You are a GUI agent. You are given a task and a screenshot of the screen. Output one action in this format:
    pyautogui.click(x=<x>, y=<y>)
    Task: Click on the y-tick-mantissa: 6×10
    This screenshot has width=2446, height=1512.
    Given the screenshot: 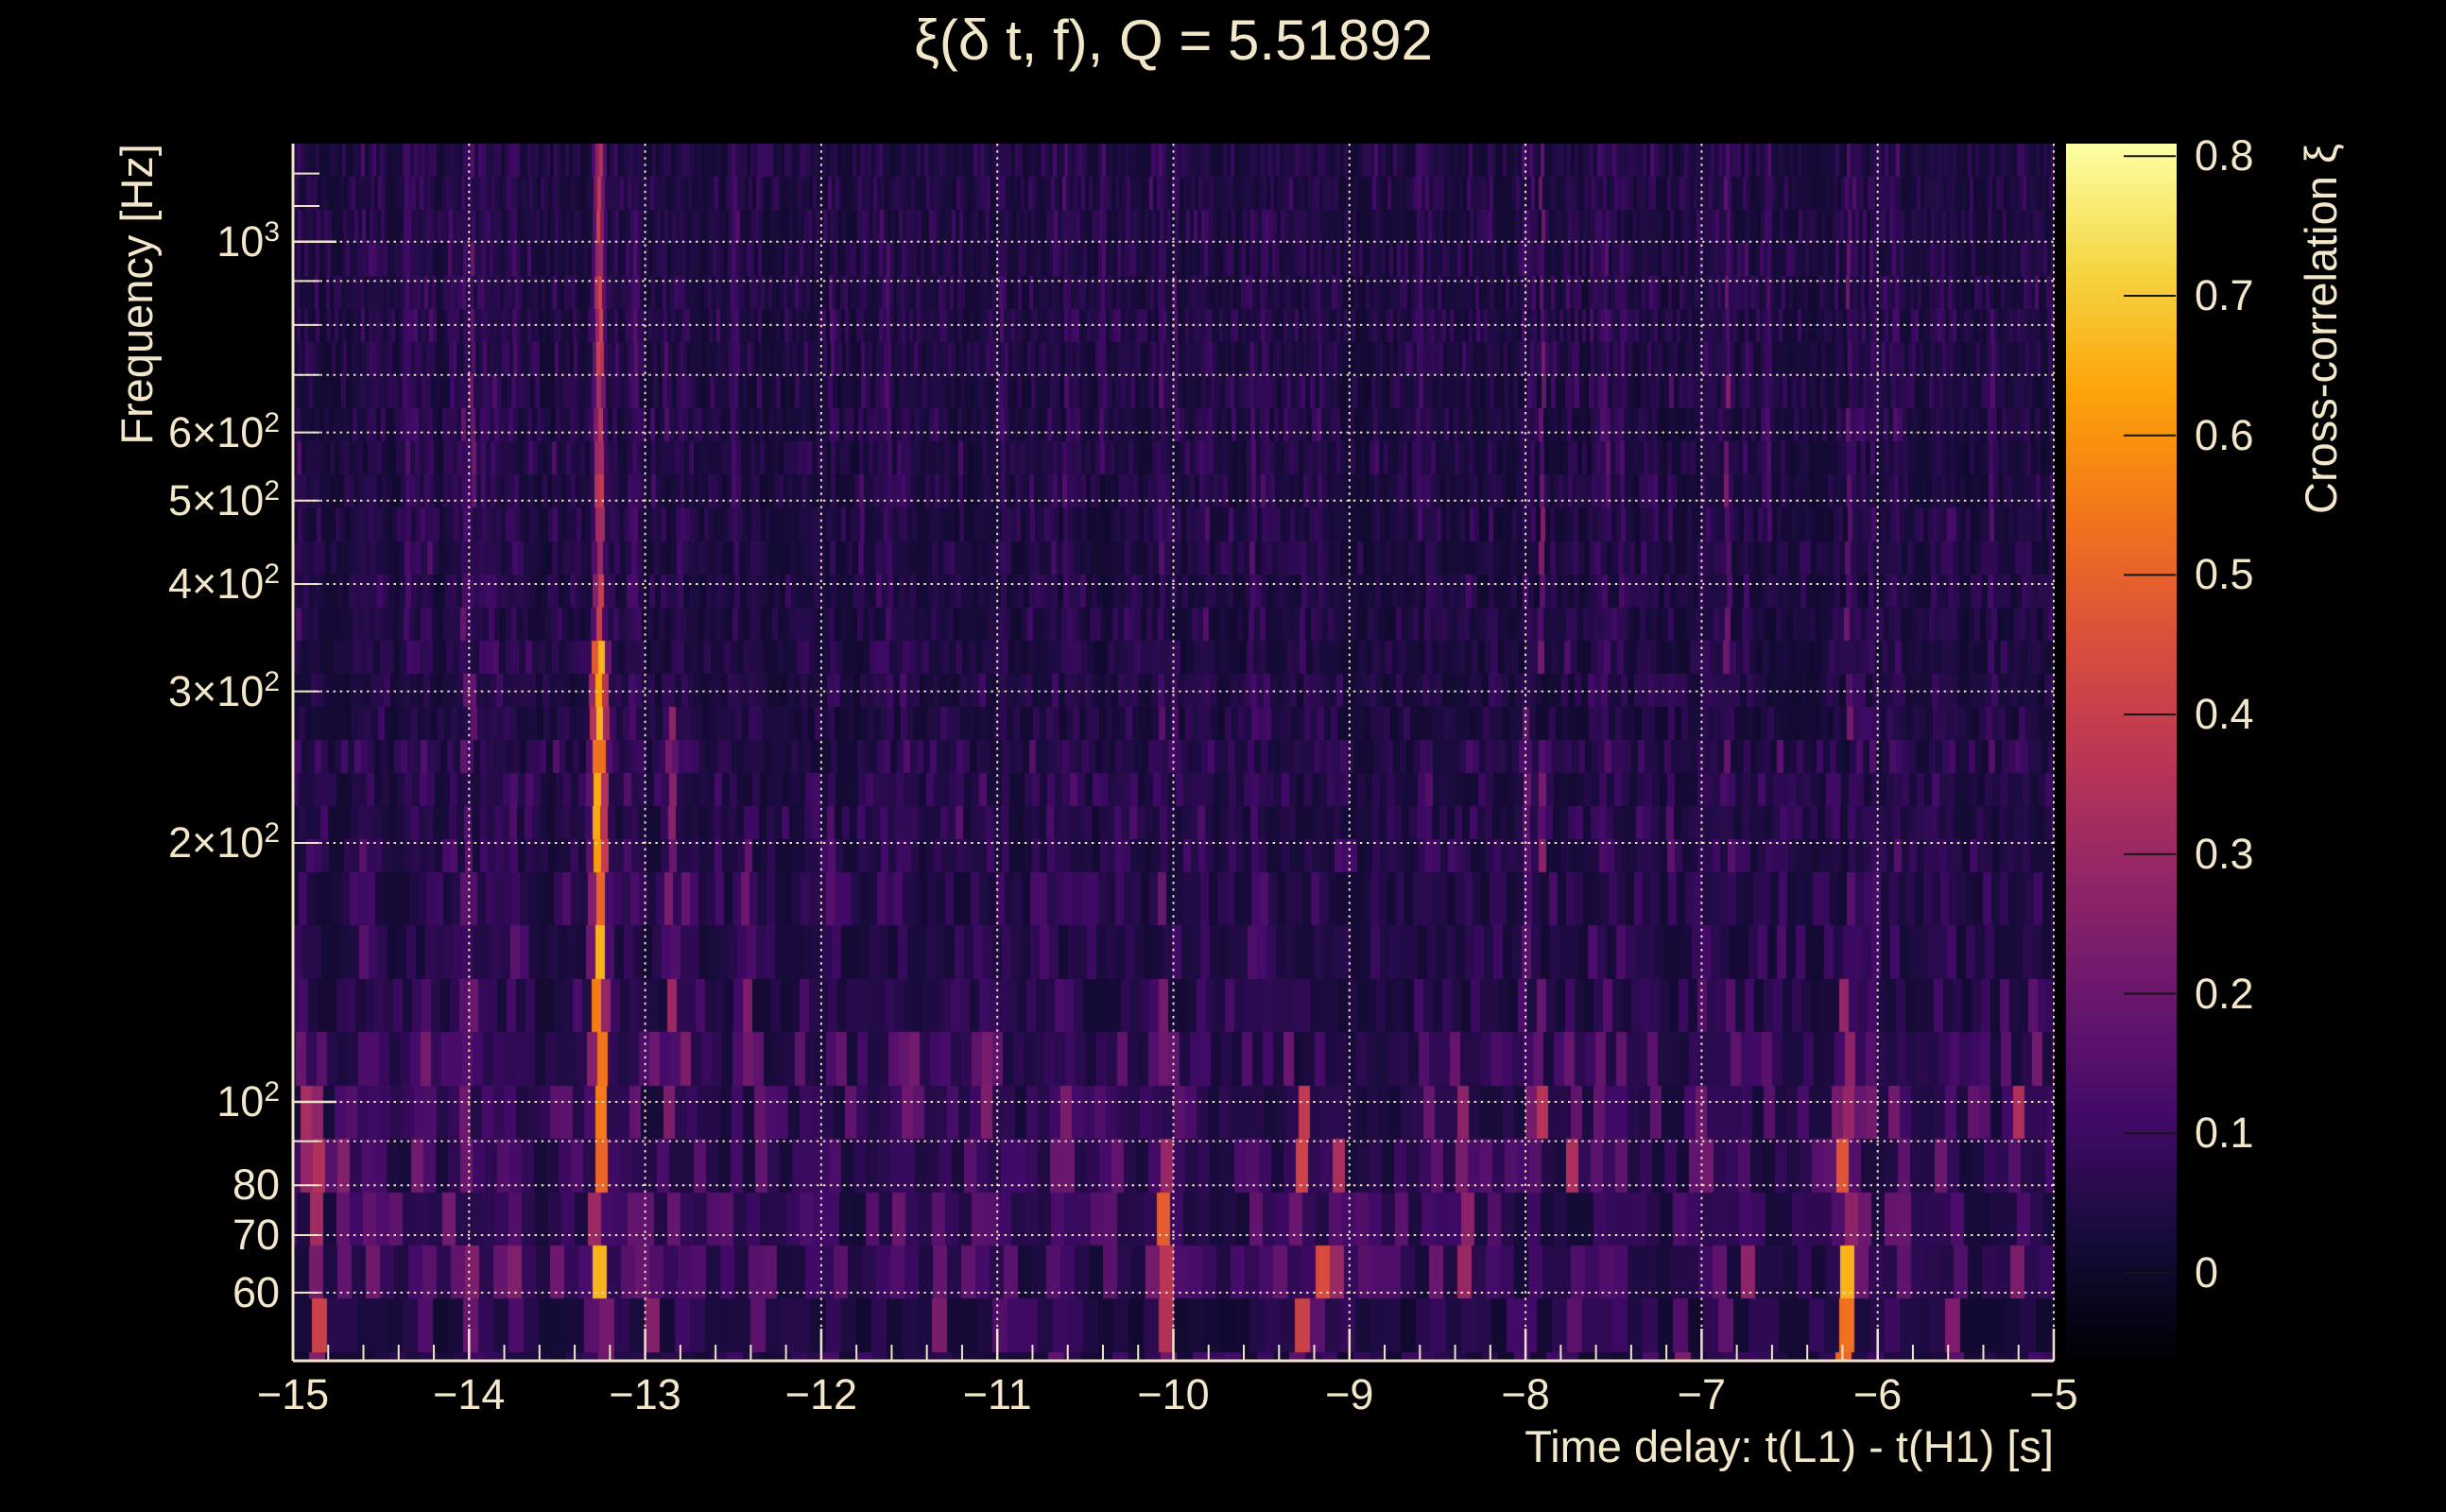 What is the action you would take?
    pyautogui.click(x=216, y=431)
    